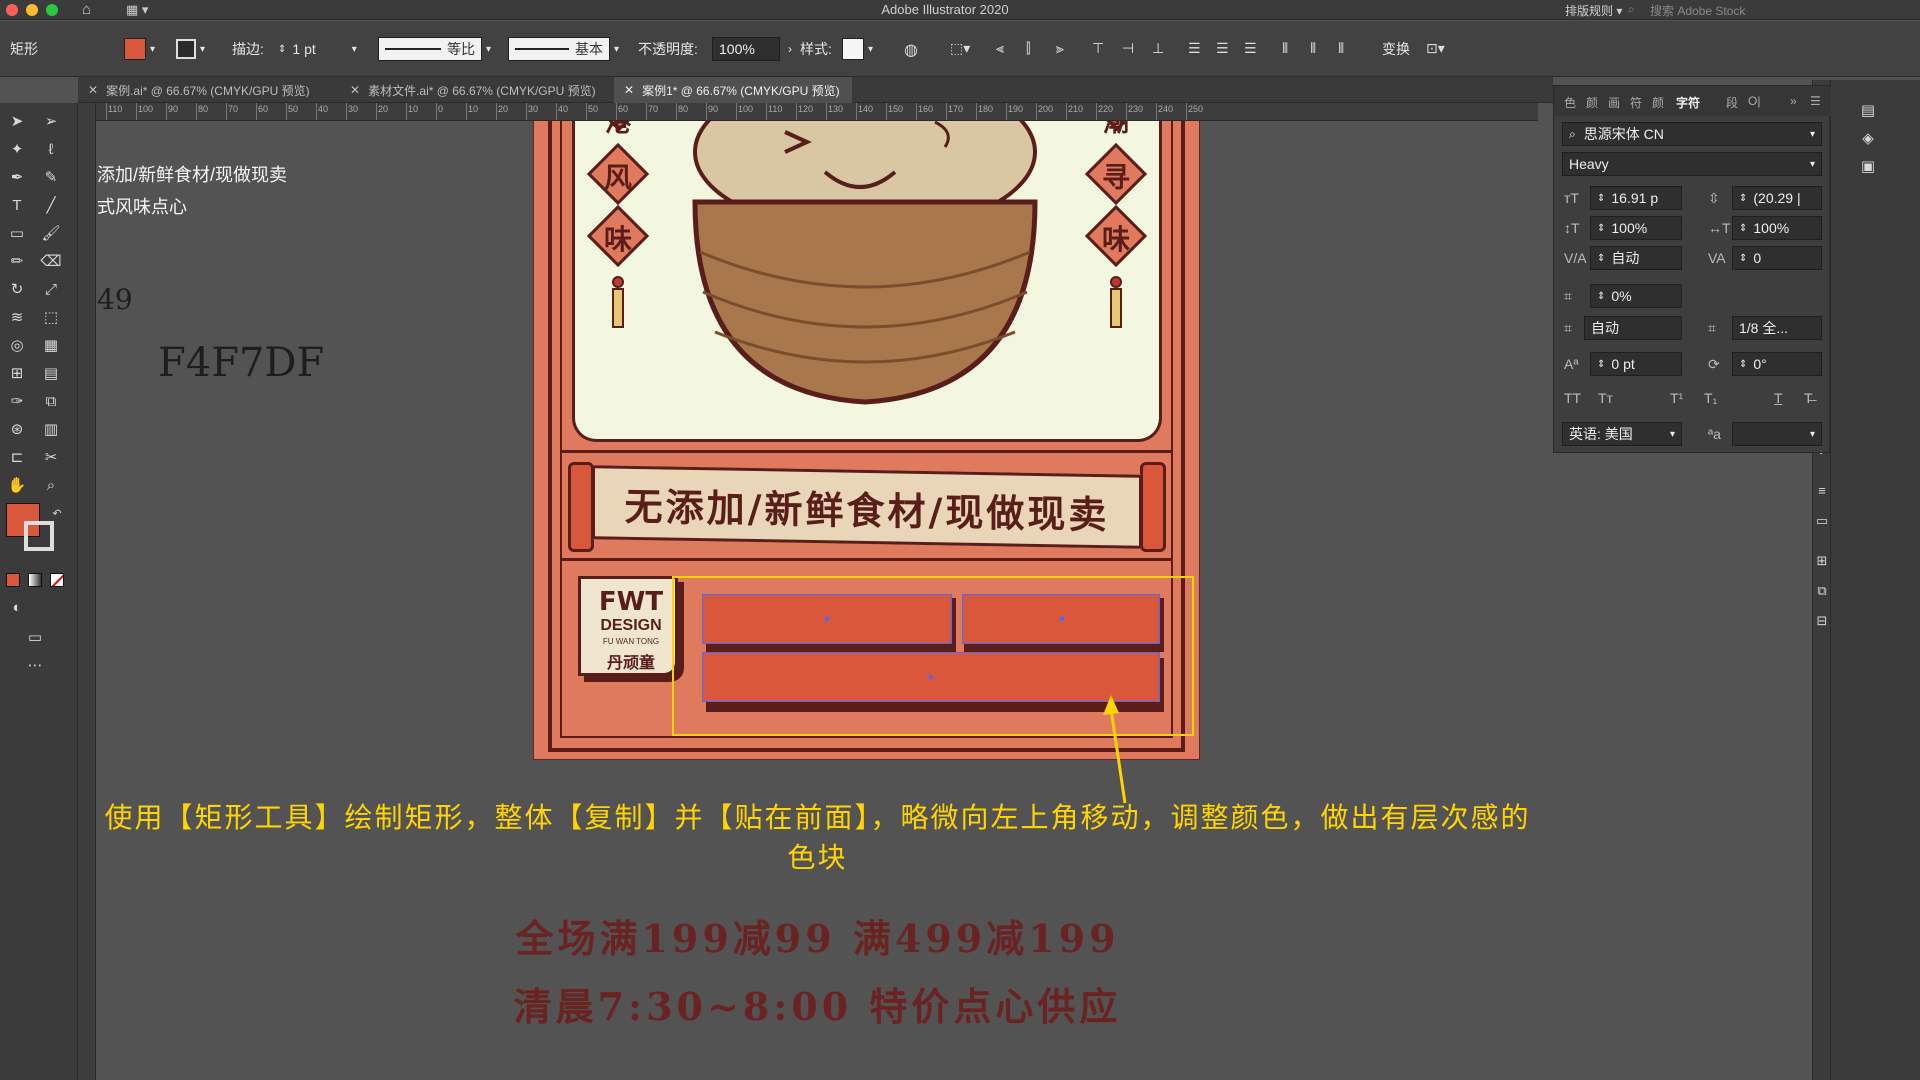  I want to click on line-tool-icon: ╱, so click(51, 206).